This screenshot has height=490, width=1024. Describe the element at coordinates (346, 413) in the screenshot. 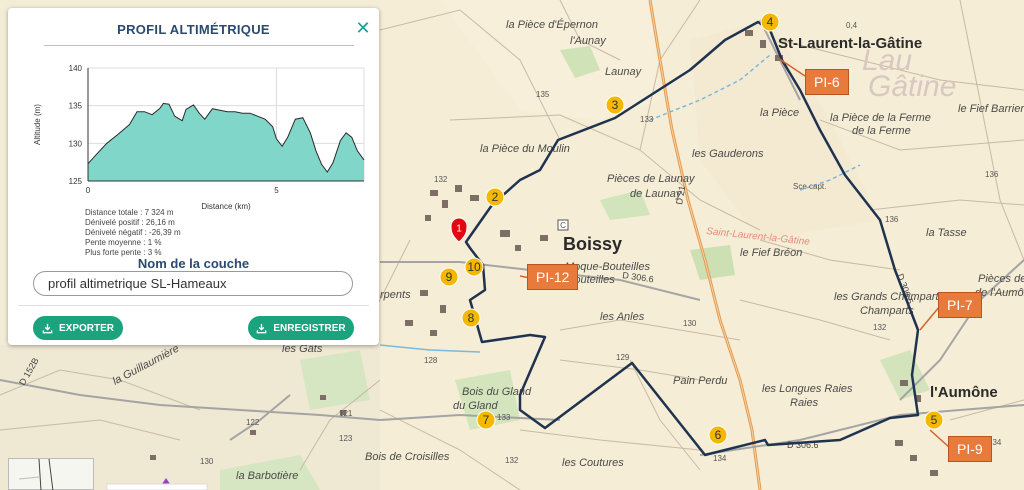

I see `altitude-label: 121` at that location.